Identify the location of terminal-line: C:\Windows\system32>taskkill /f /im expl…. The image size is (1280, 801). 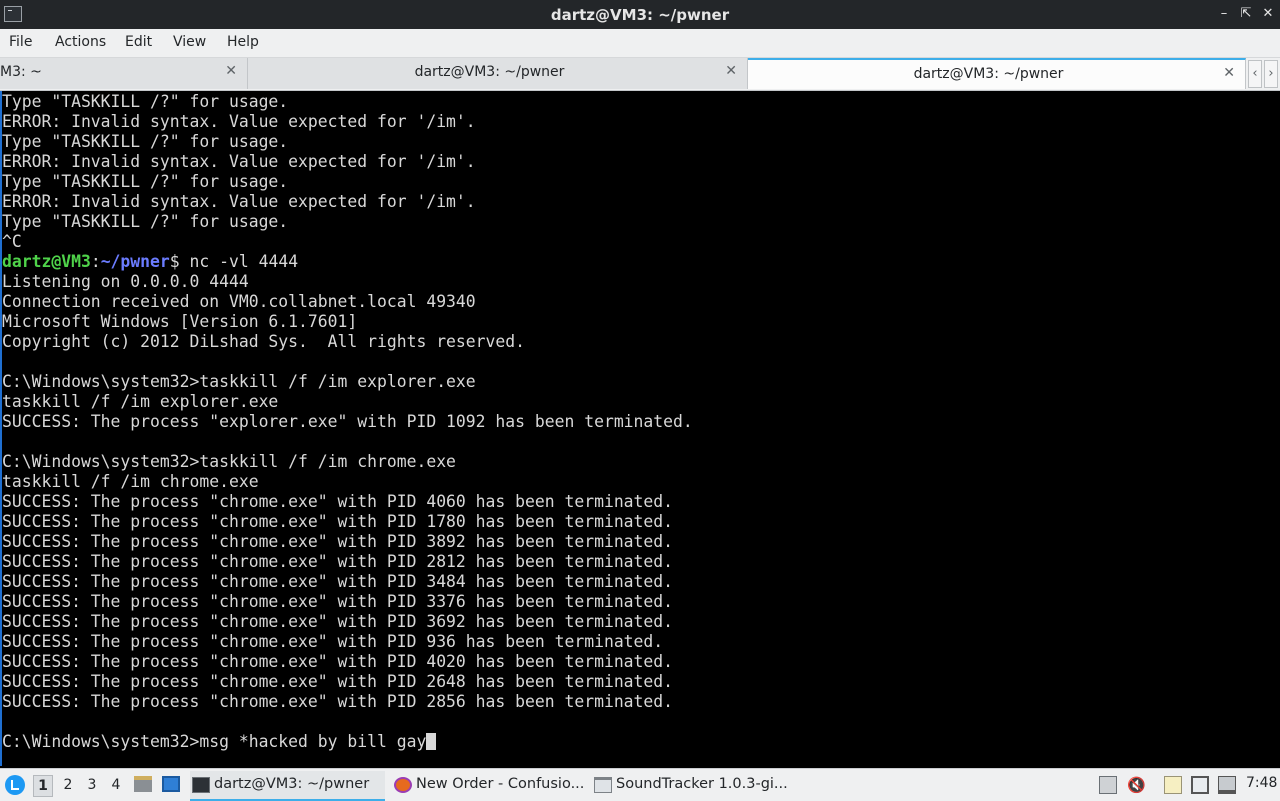
(239, 381).